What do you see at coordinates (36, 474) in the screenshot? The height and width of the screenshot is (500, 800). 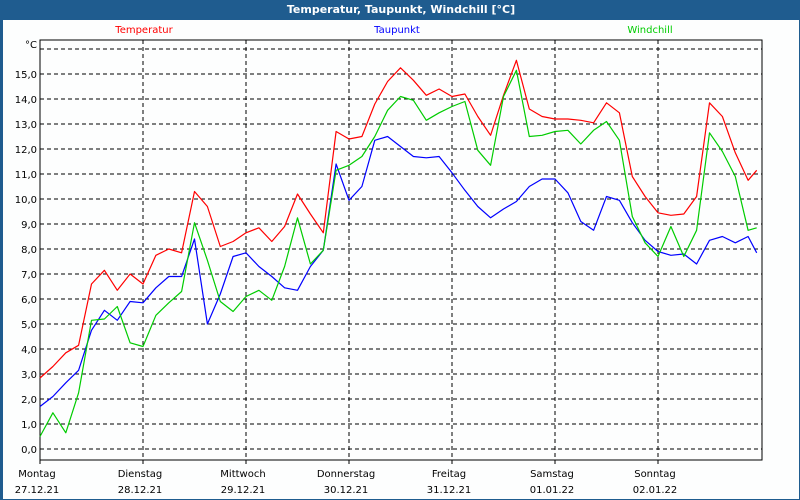 I see `x-tick-day: Montag` at bounding box center [36, 474].